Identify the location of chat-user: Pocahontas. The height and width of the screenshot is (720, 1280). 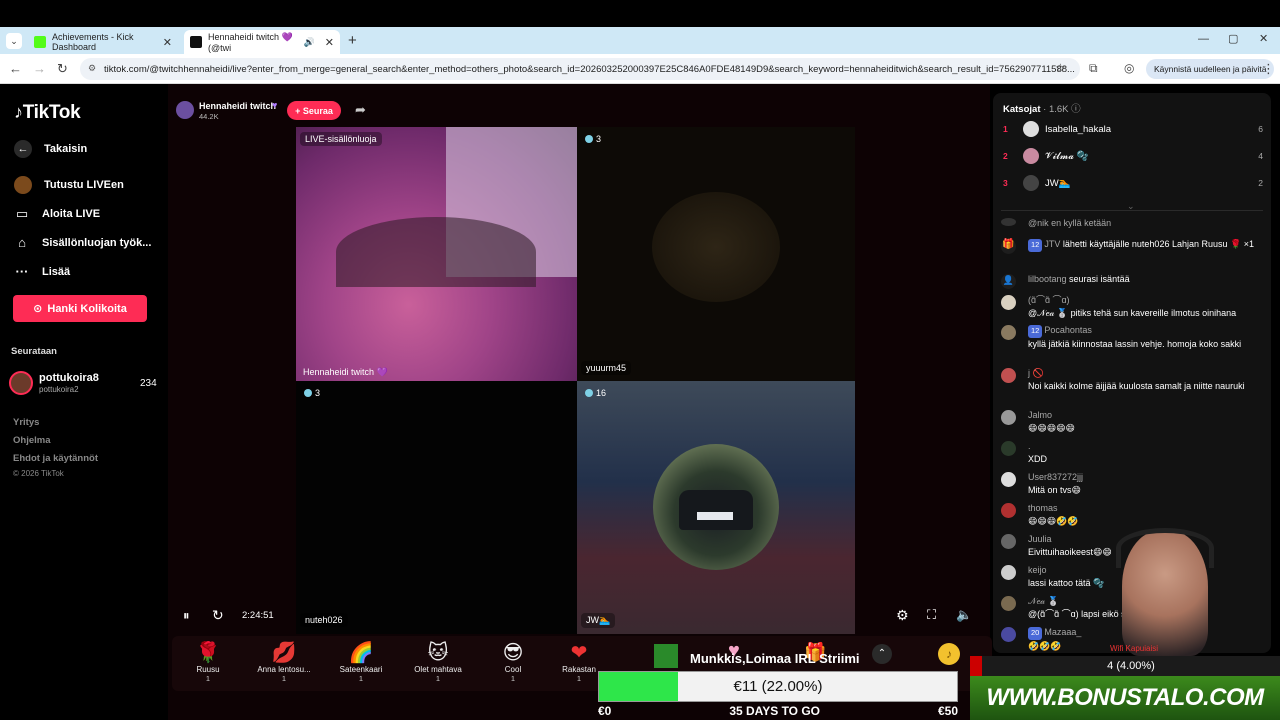
(1068, 330).